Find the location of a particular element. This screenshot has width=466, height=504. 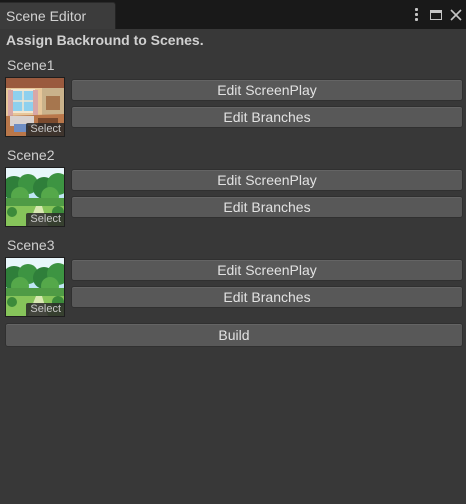

scene-3-select-label: Select is located at coordinates (45, 309).